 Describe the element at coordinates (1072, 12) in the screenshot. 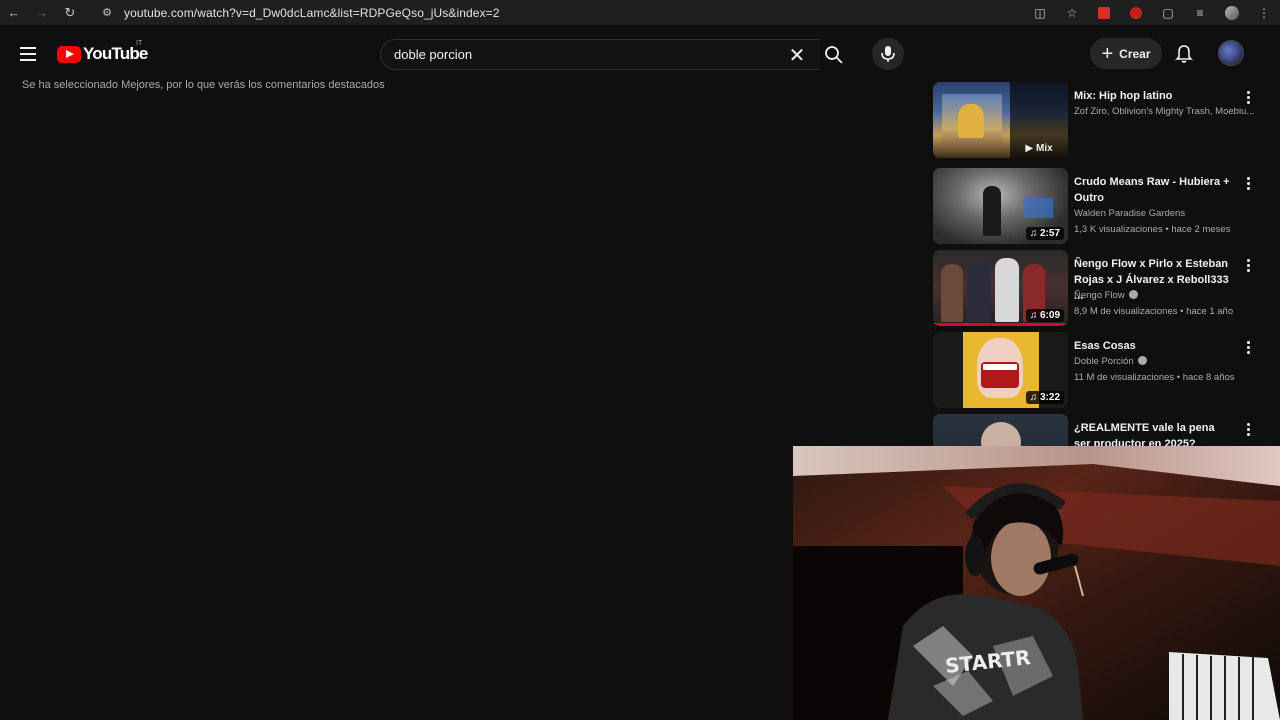

I see `bookmark-star-icon: ☆` at that location.